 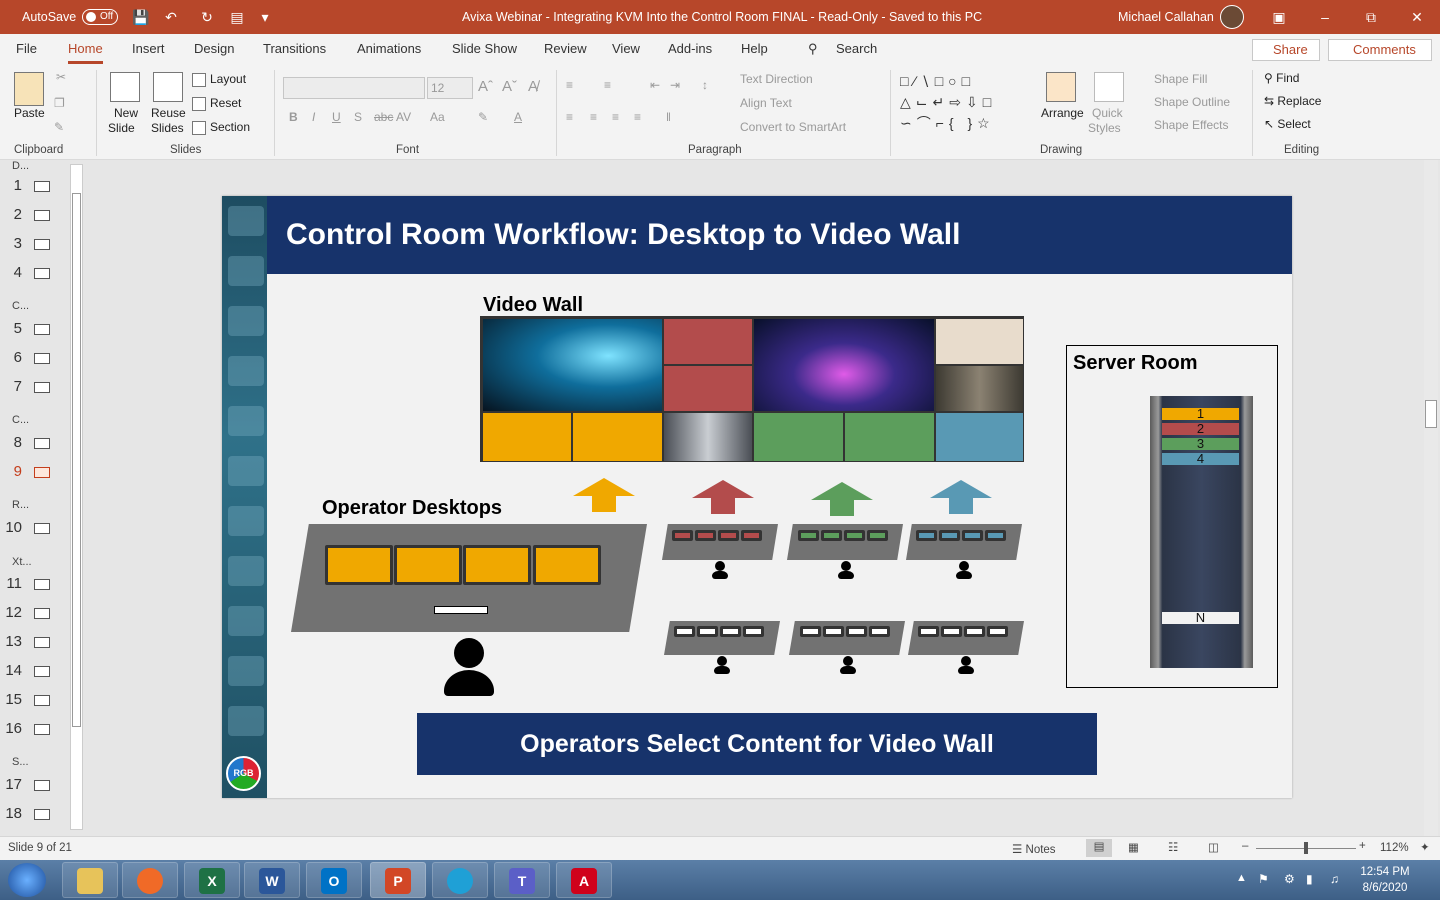 I want to click on font-size-box: 12, so click(x=450, y=88).